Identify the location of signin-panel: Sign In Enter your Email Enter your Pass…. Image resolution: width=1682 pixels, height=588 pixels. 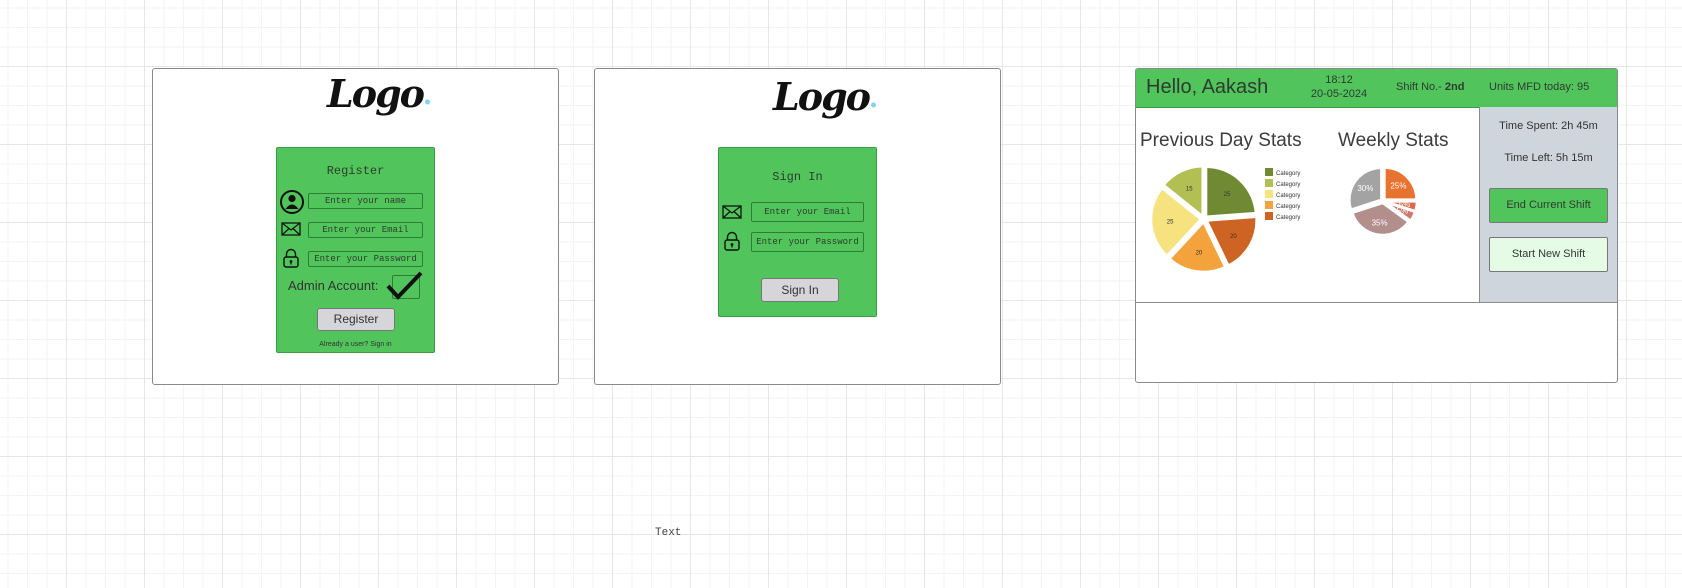
(797, 232).